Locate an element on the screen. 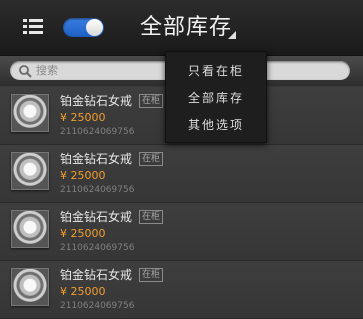 This screenshot has height=319, width=363. dropdown-caret-icon is located at coordinates (232, 35).